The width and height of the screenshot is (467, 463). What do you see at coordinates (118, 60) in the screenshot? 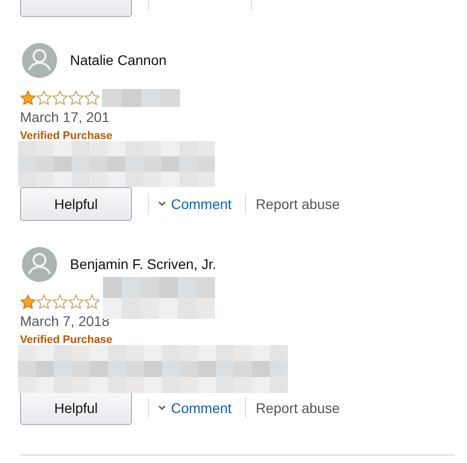
I see `reviewer-name: Natalie Cannon` at bounding box center [118, 60].